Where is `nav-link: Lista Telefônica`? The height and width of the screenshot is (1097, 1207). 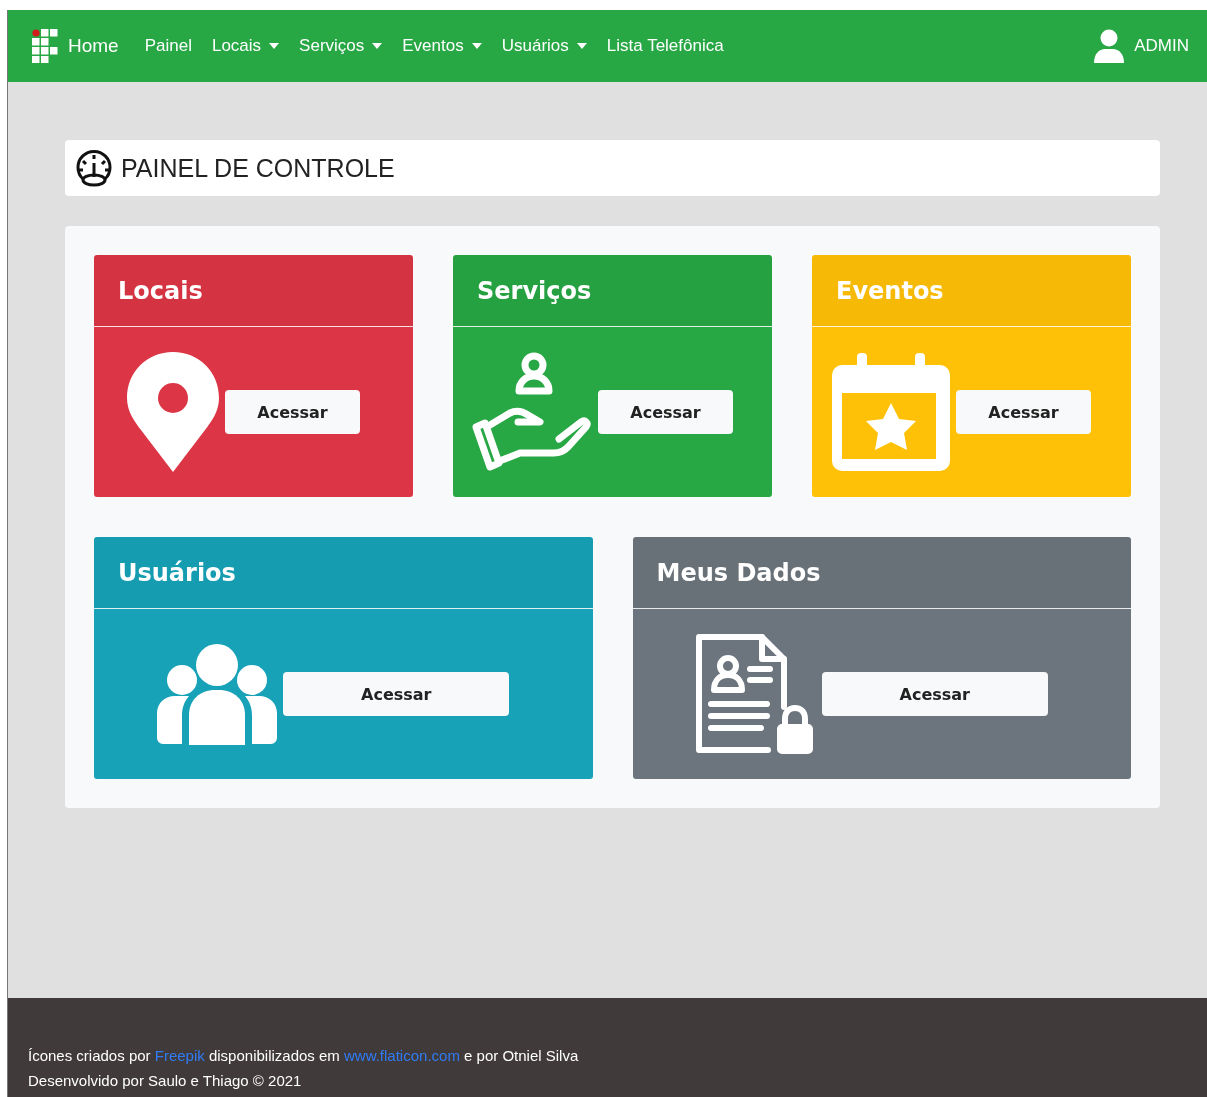
nav-link: Lista Telefônica is located at coordinates (665, 46).